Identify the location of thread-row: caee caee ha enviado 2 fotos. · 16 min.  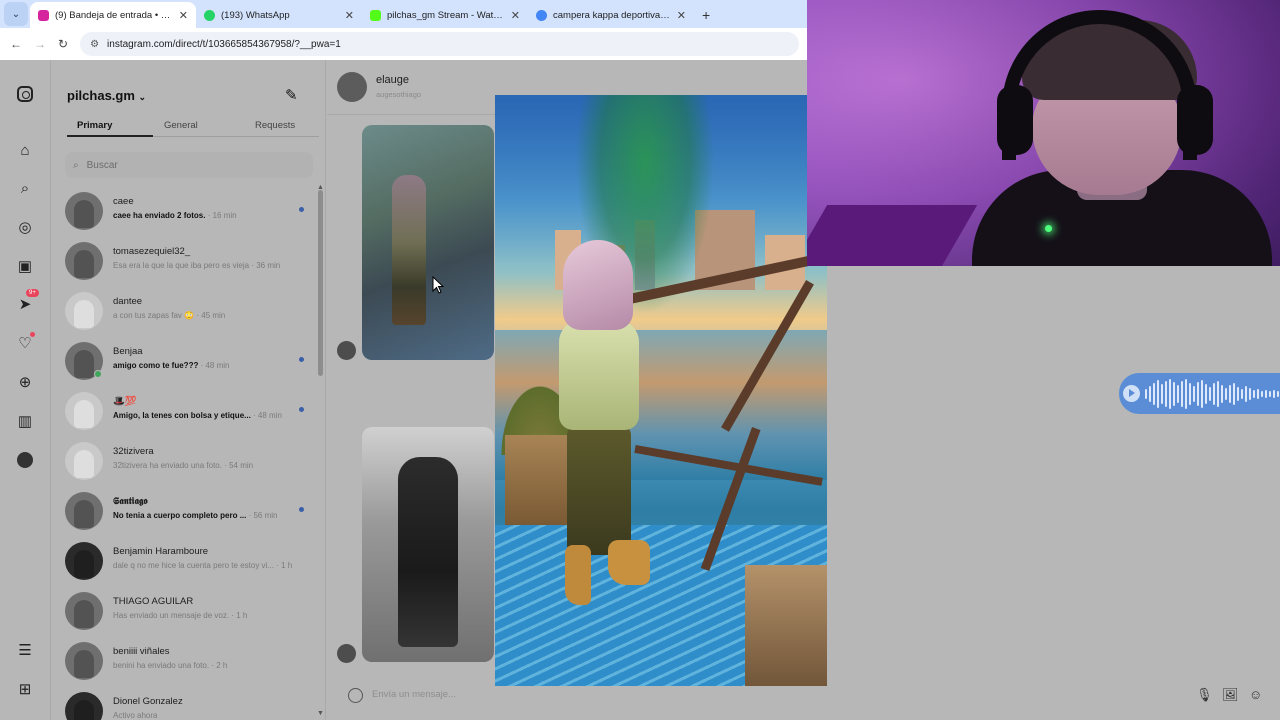
(190, 212).